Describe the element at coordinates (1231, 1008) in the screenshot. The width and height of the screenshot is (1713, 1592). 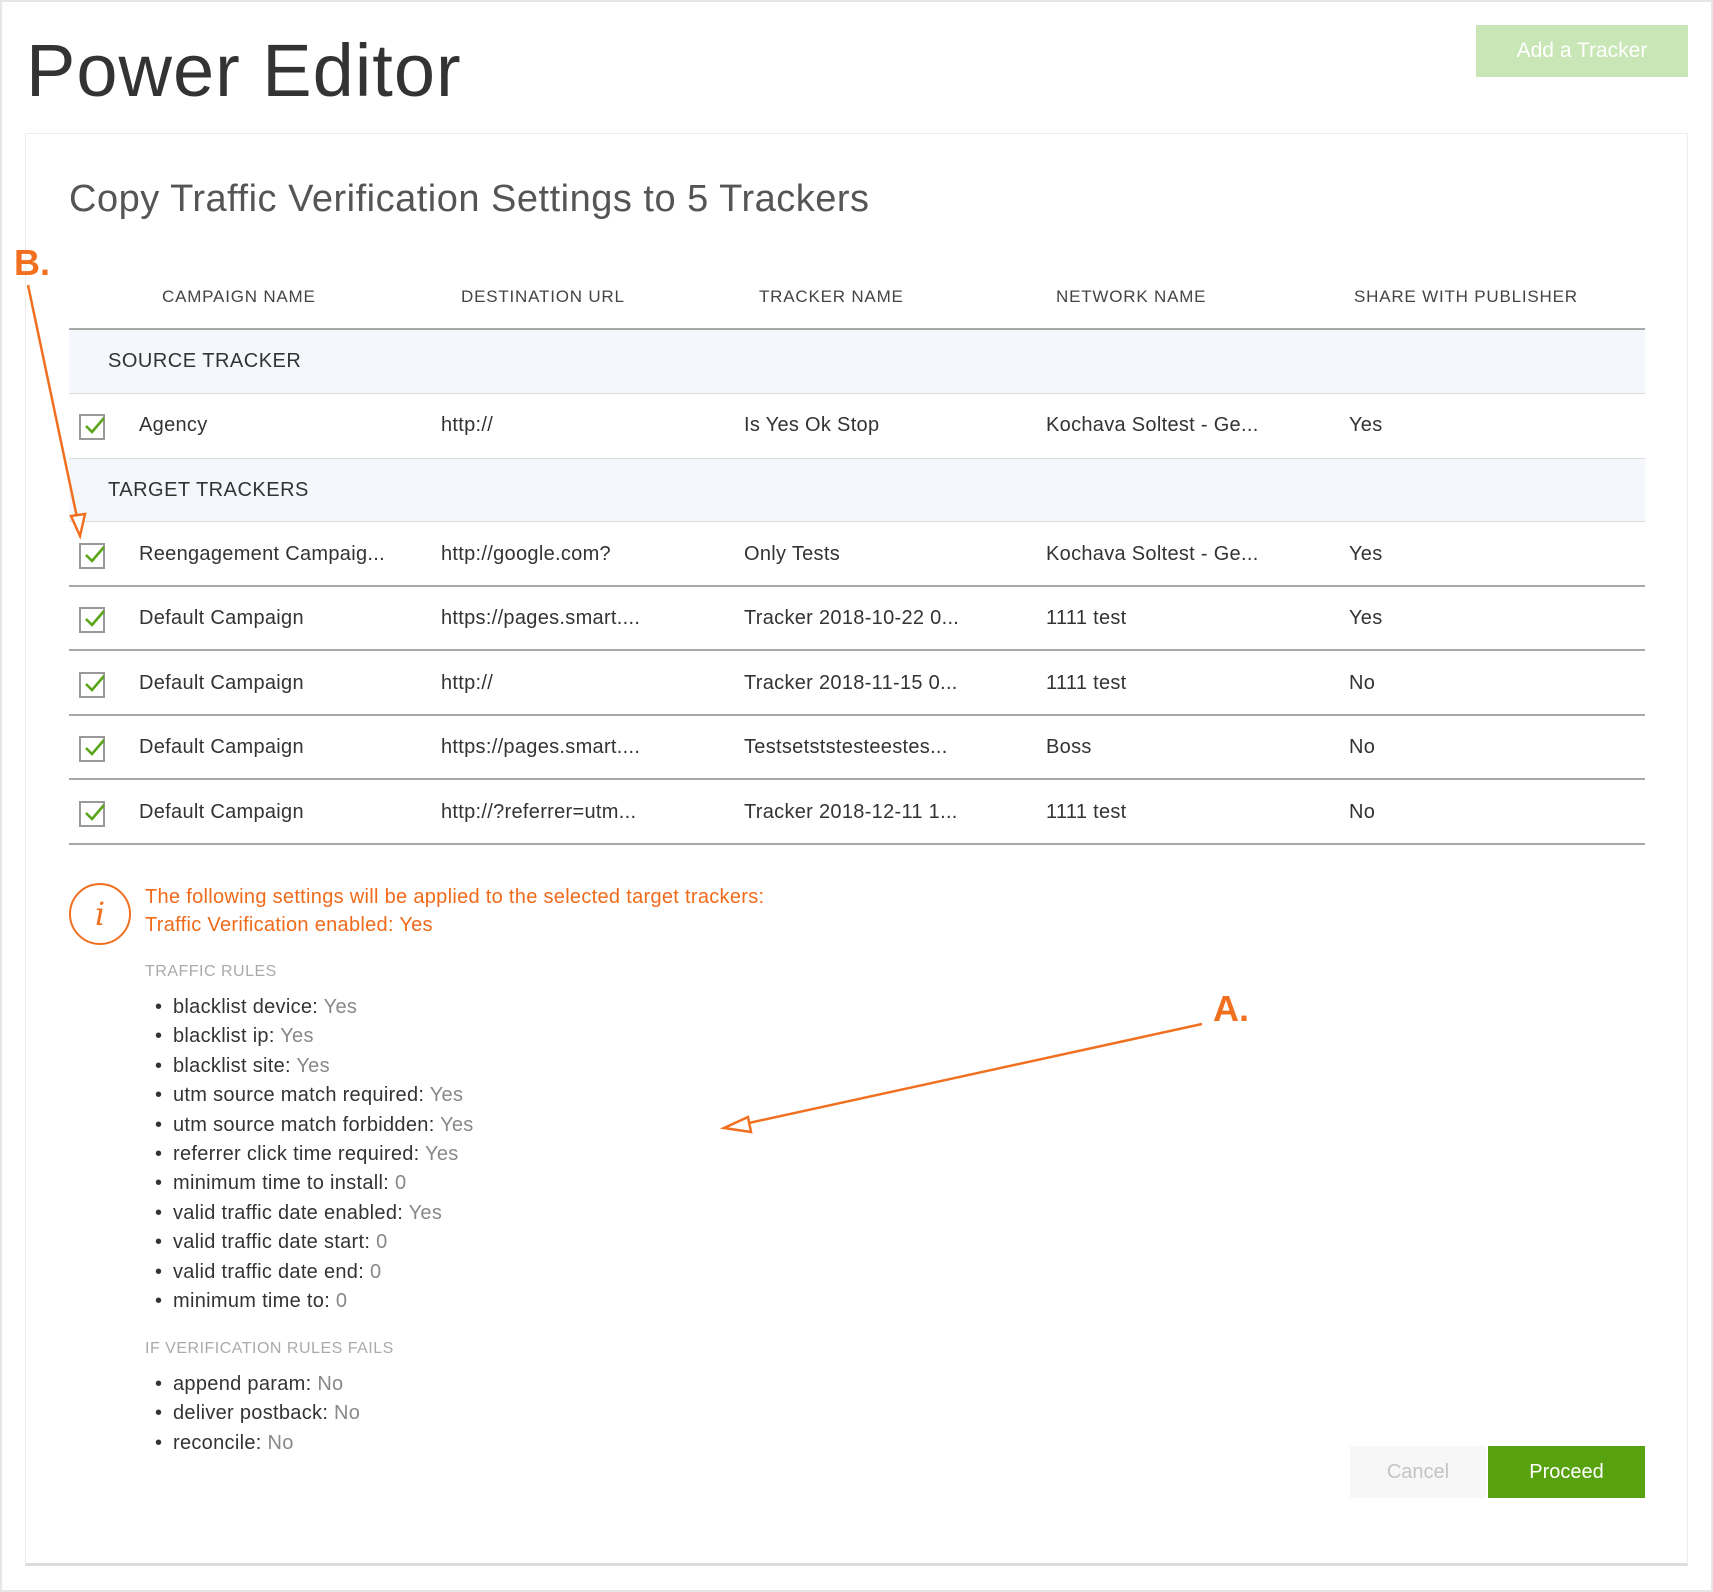
I see `callout-a-label: A.` at that location.